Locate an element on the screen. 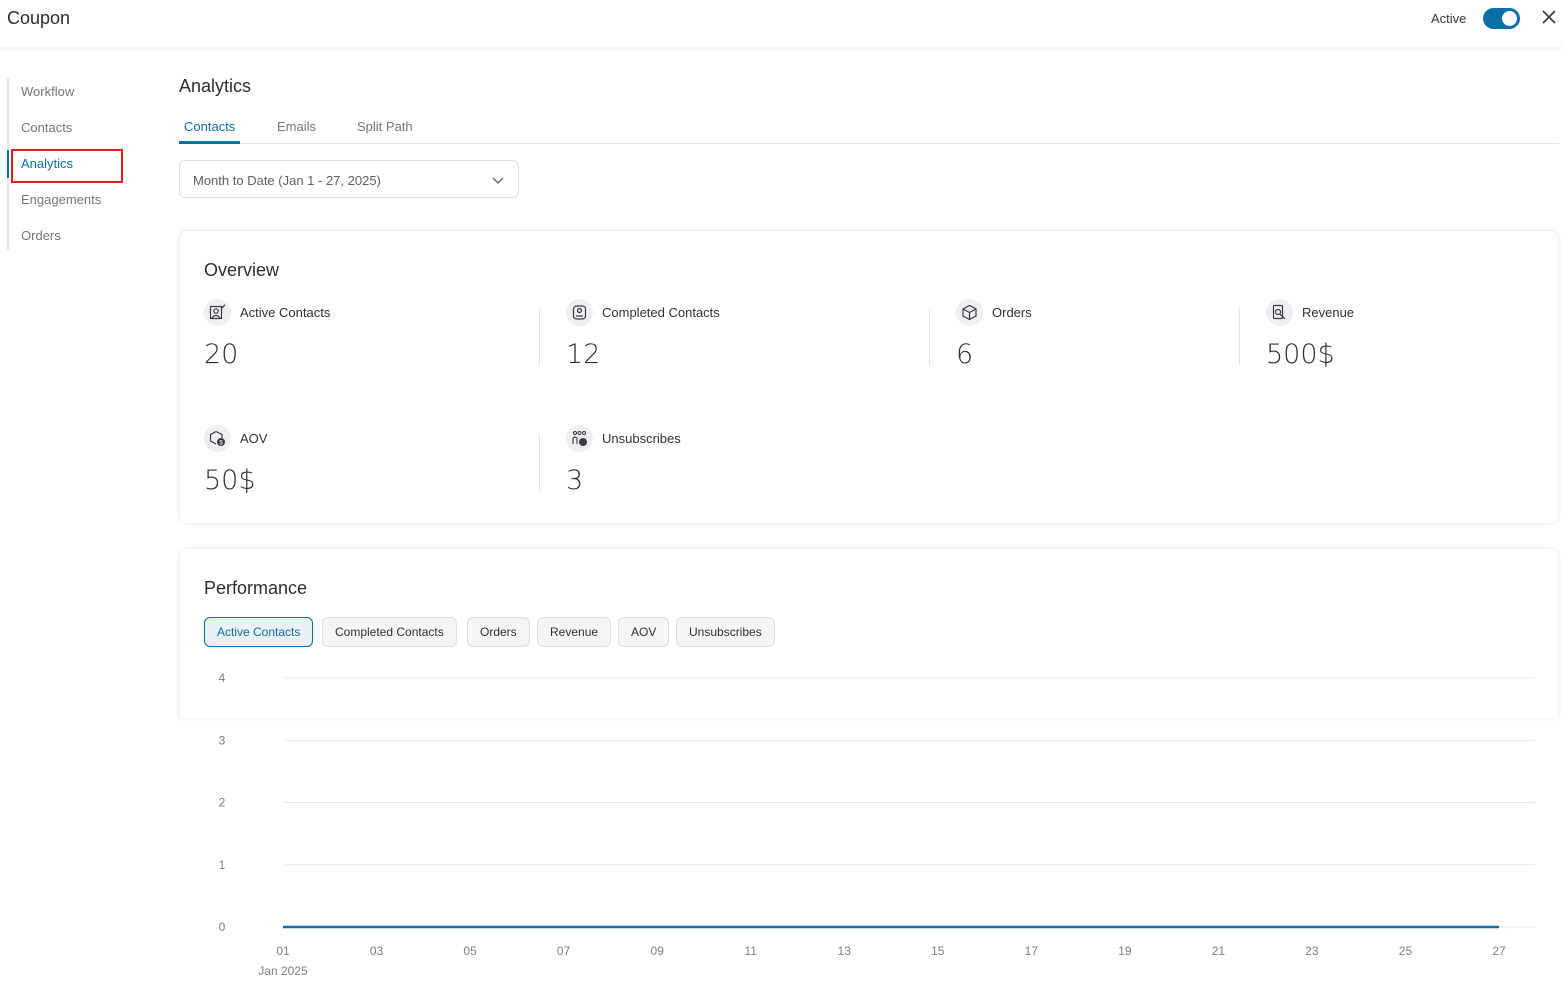 Image resolution: width=1563 pixels, height=1001 pixels. box-dollar-icon: $ is located at coordinates (217, 438).